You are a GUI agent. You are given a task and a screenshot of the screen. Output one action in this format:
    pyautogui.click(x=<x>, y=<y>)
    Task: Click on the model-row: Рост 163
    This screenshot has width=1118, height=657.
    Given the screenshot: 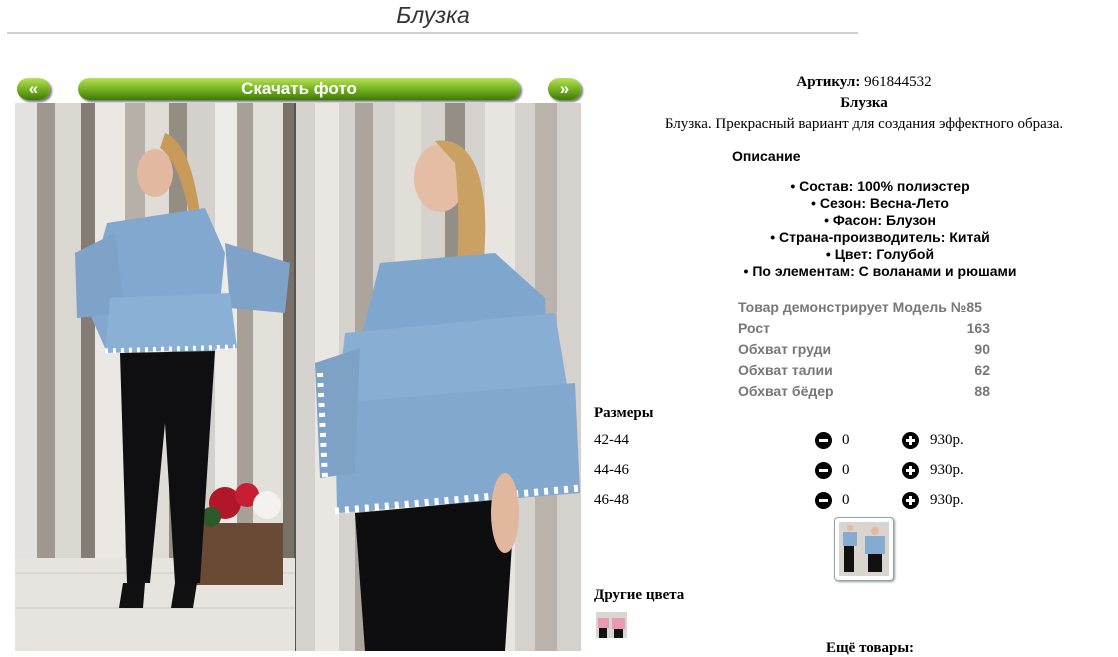 What is the action you would take?
    pyautogui.click(x=864, y=327)
    